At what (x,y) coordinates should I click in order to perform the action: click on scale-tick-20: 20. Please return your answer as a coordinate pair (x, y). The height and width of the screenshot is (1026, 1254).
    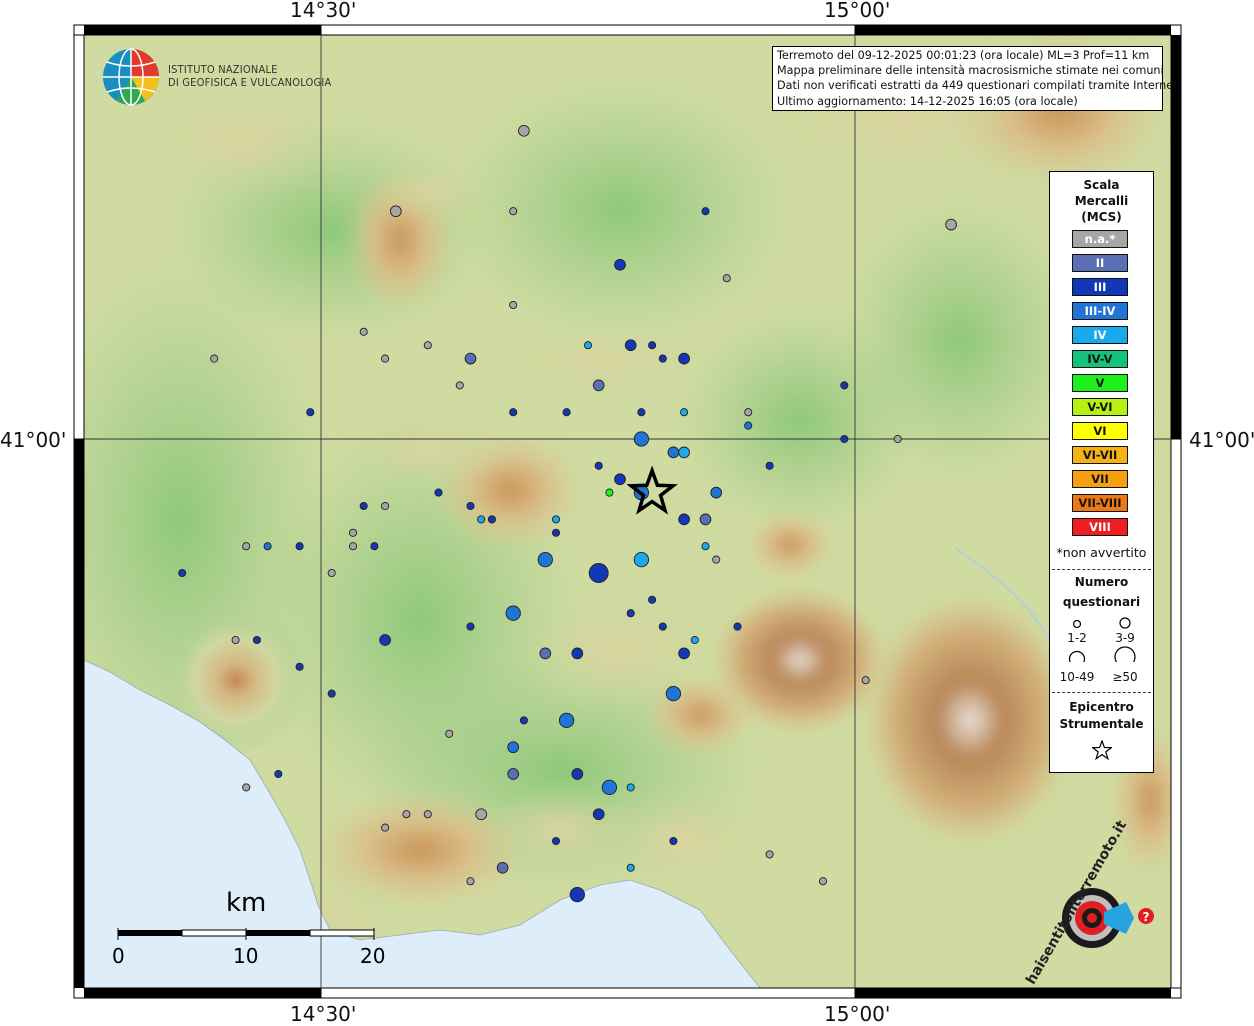
    Looking at the image, I should click on (373, 956).